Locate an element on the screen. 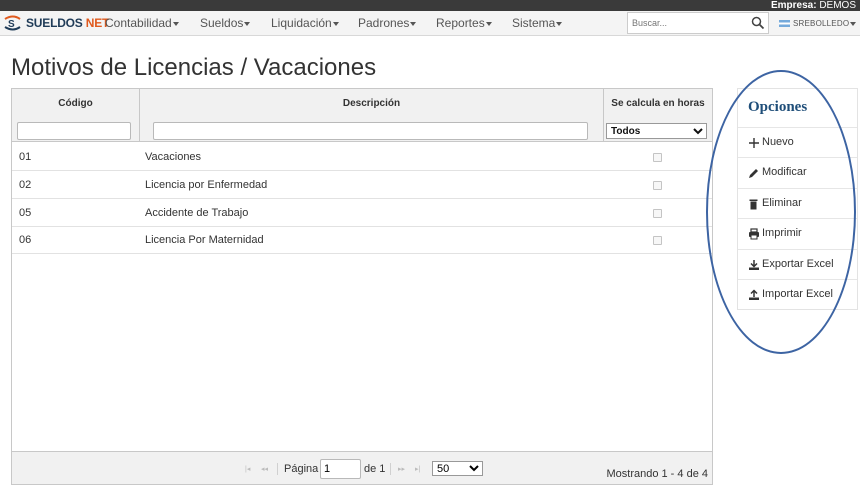 The image size is (860, 486). column-descripcion: Descripción is located at coordinates (372, 115).